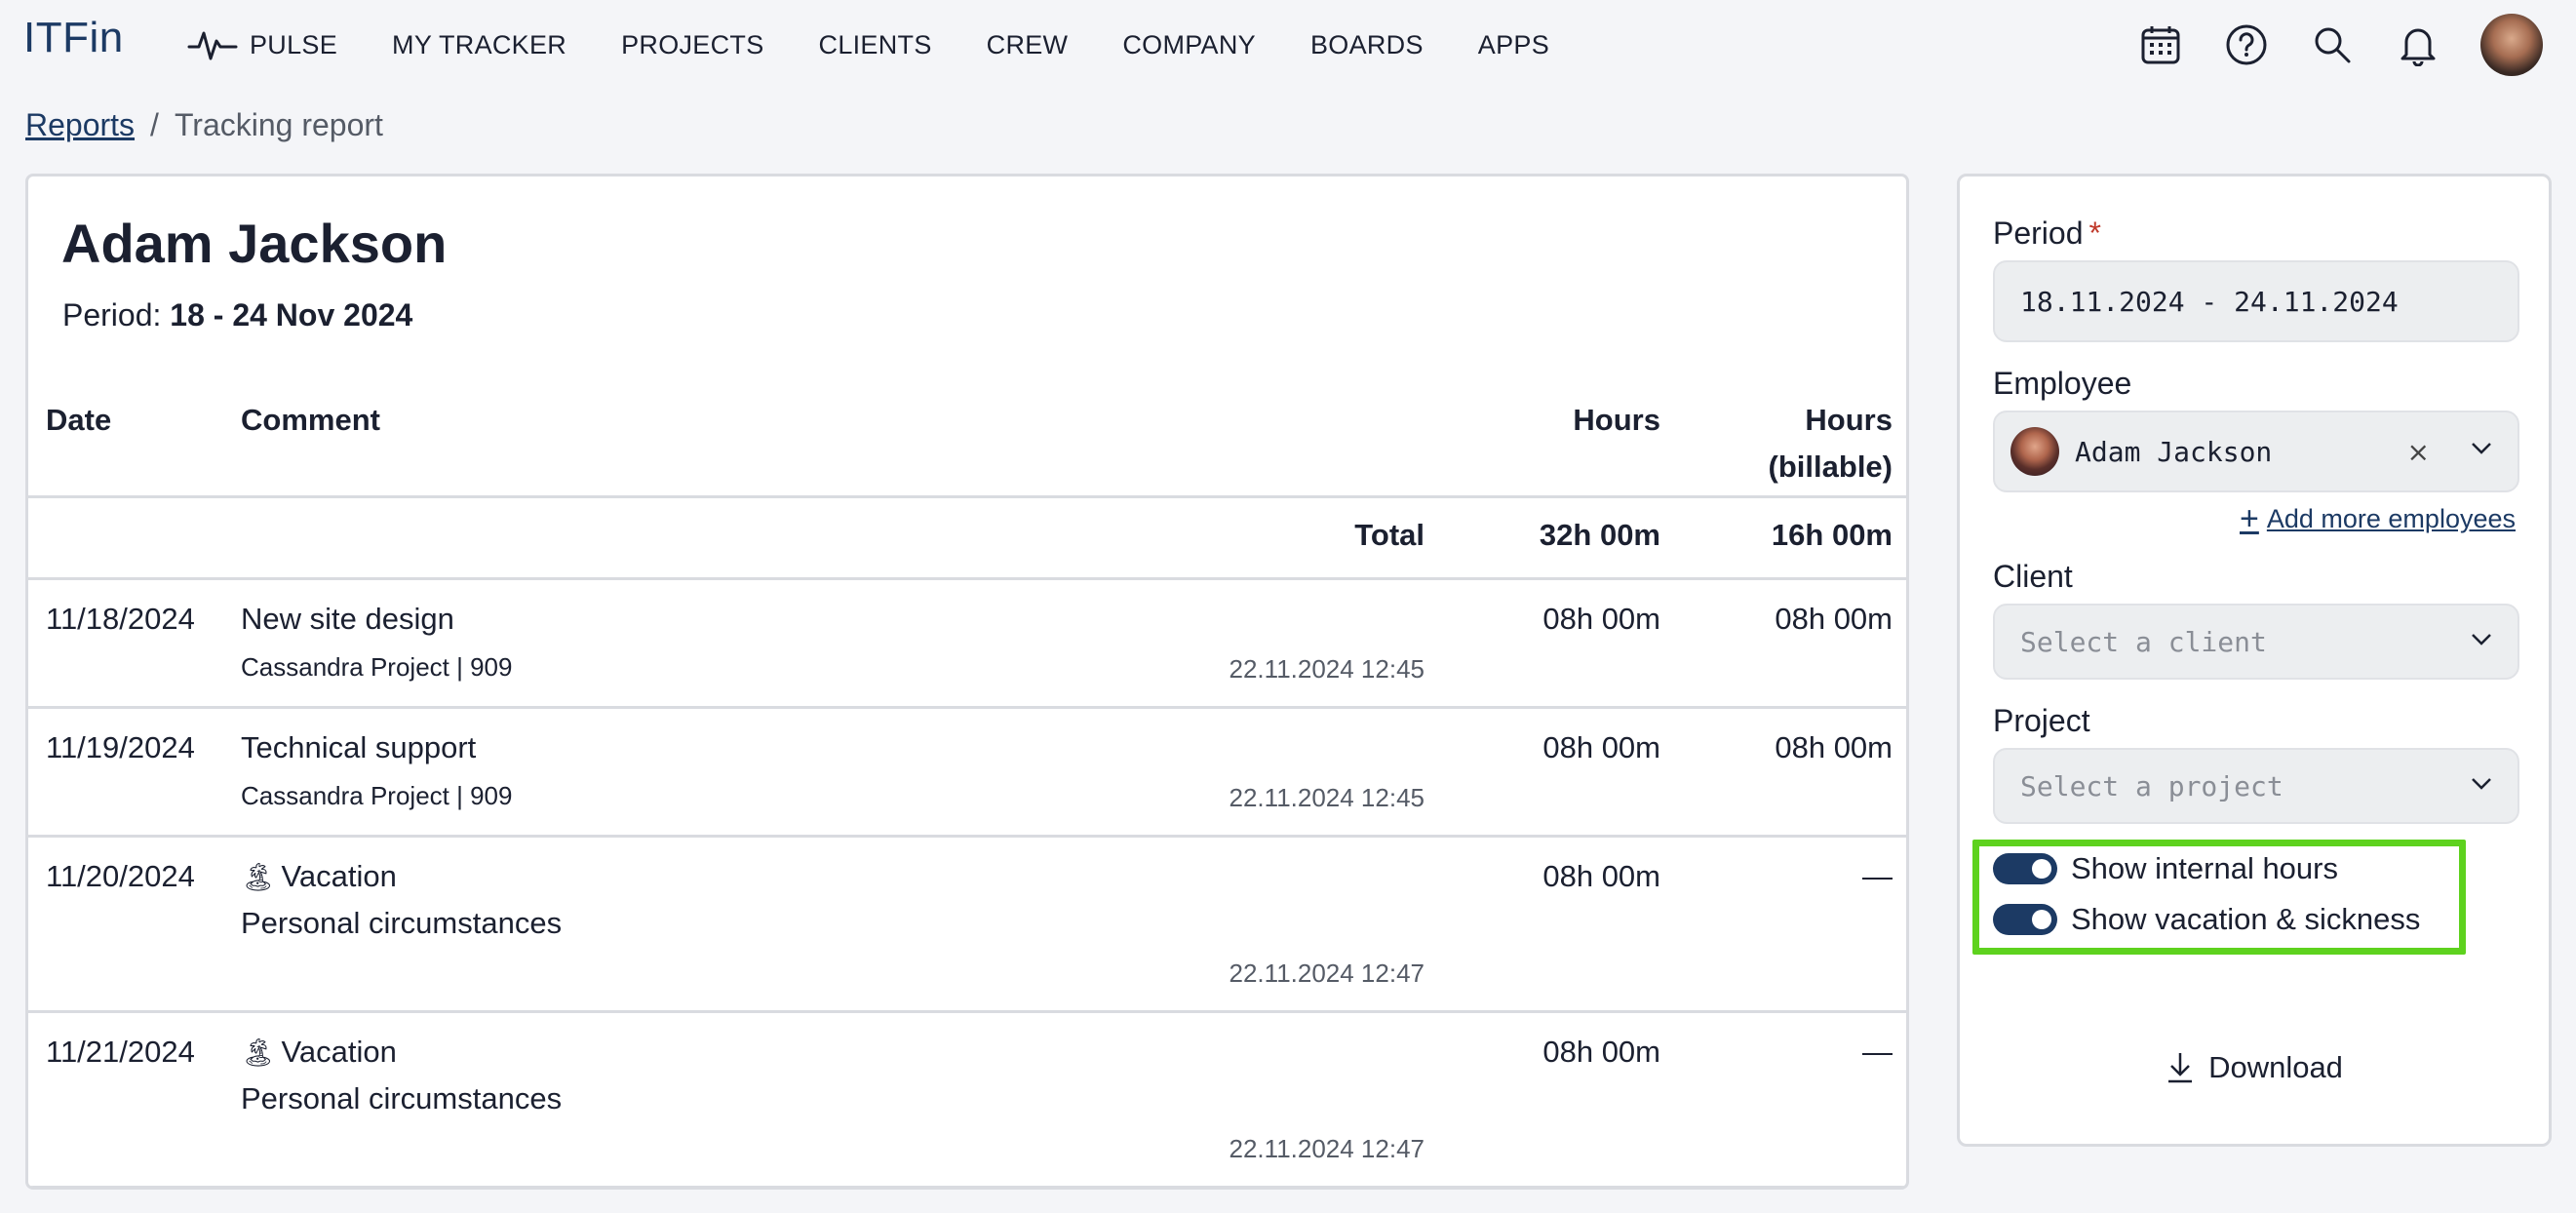 The image size is (2576, 1213). I want to click on nav-item-my-tracker: MY TRACKER, so click(479, 45).